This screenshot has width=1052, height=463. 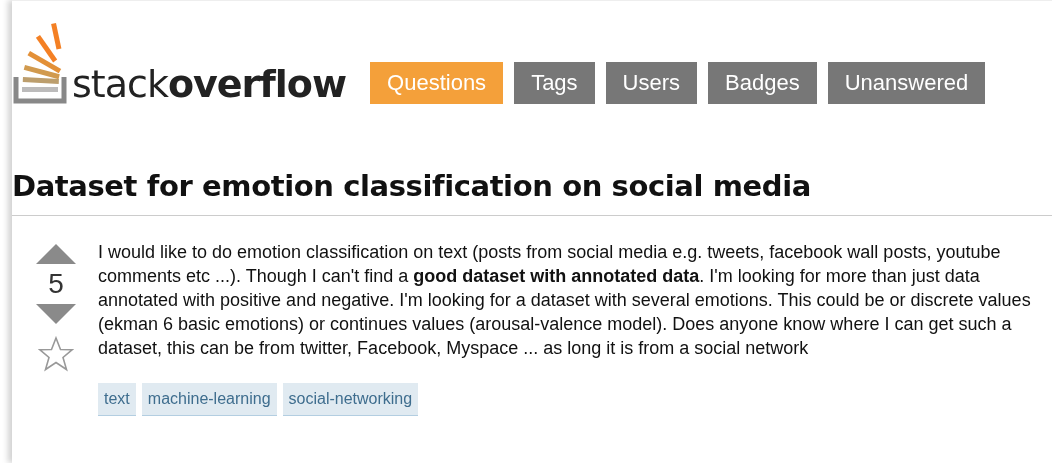 What do you see at coordinates (532, 192) in the screenshot?
I see `question-title: Dataset for emotion classification on social media` at bounding box center [532, 192].